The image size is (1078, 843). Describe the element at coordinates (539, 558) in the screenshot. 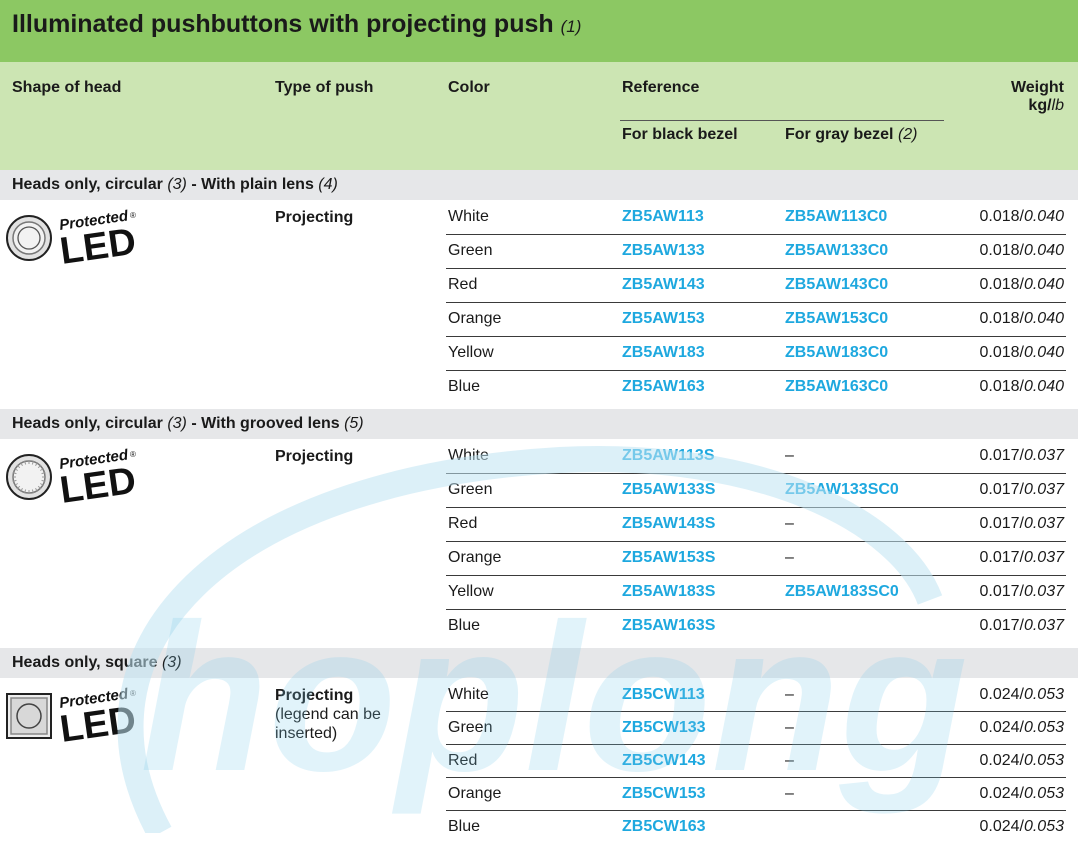

I see `table-row: Orange ZB5AW153S – 0.017/0.037` at that location.